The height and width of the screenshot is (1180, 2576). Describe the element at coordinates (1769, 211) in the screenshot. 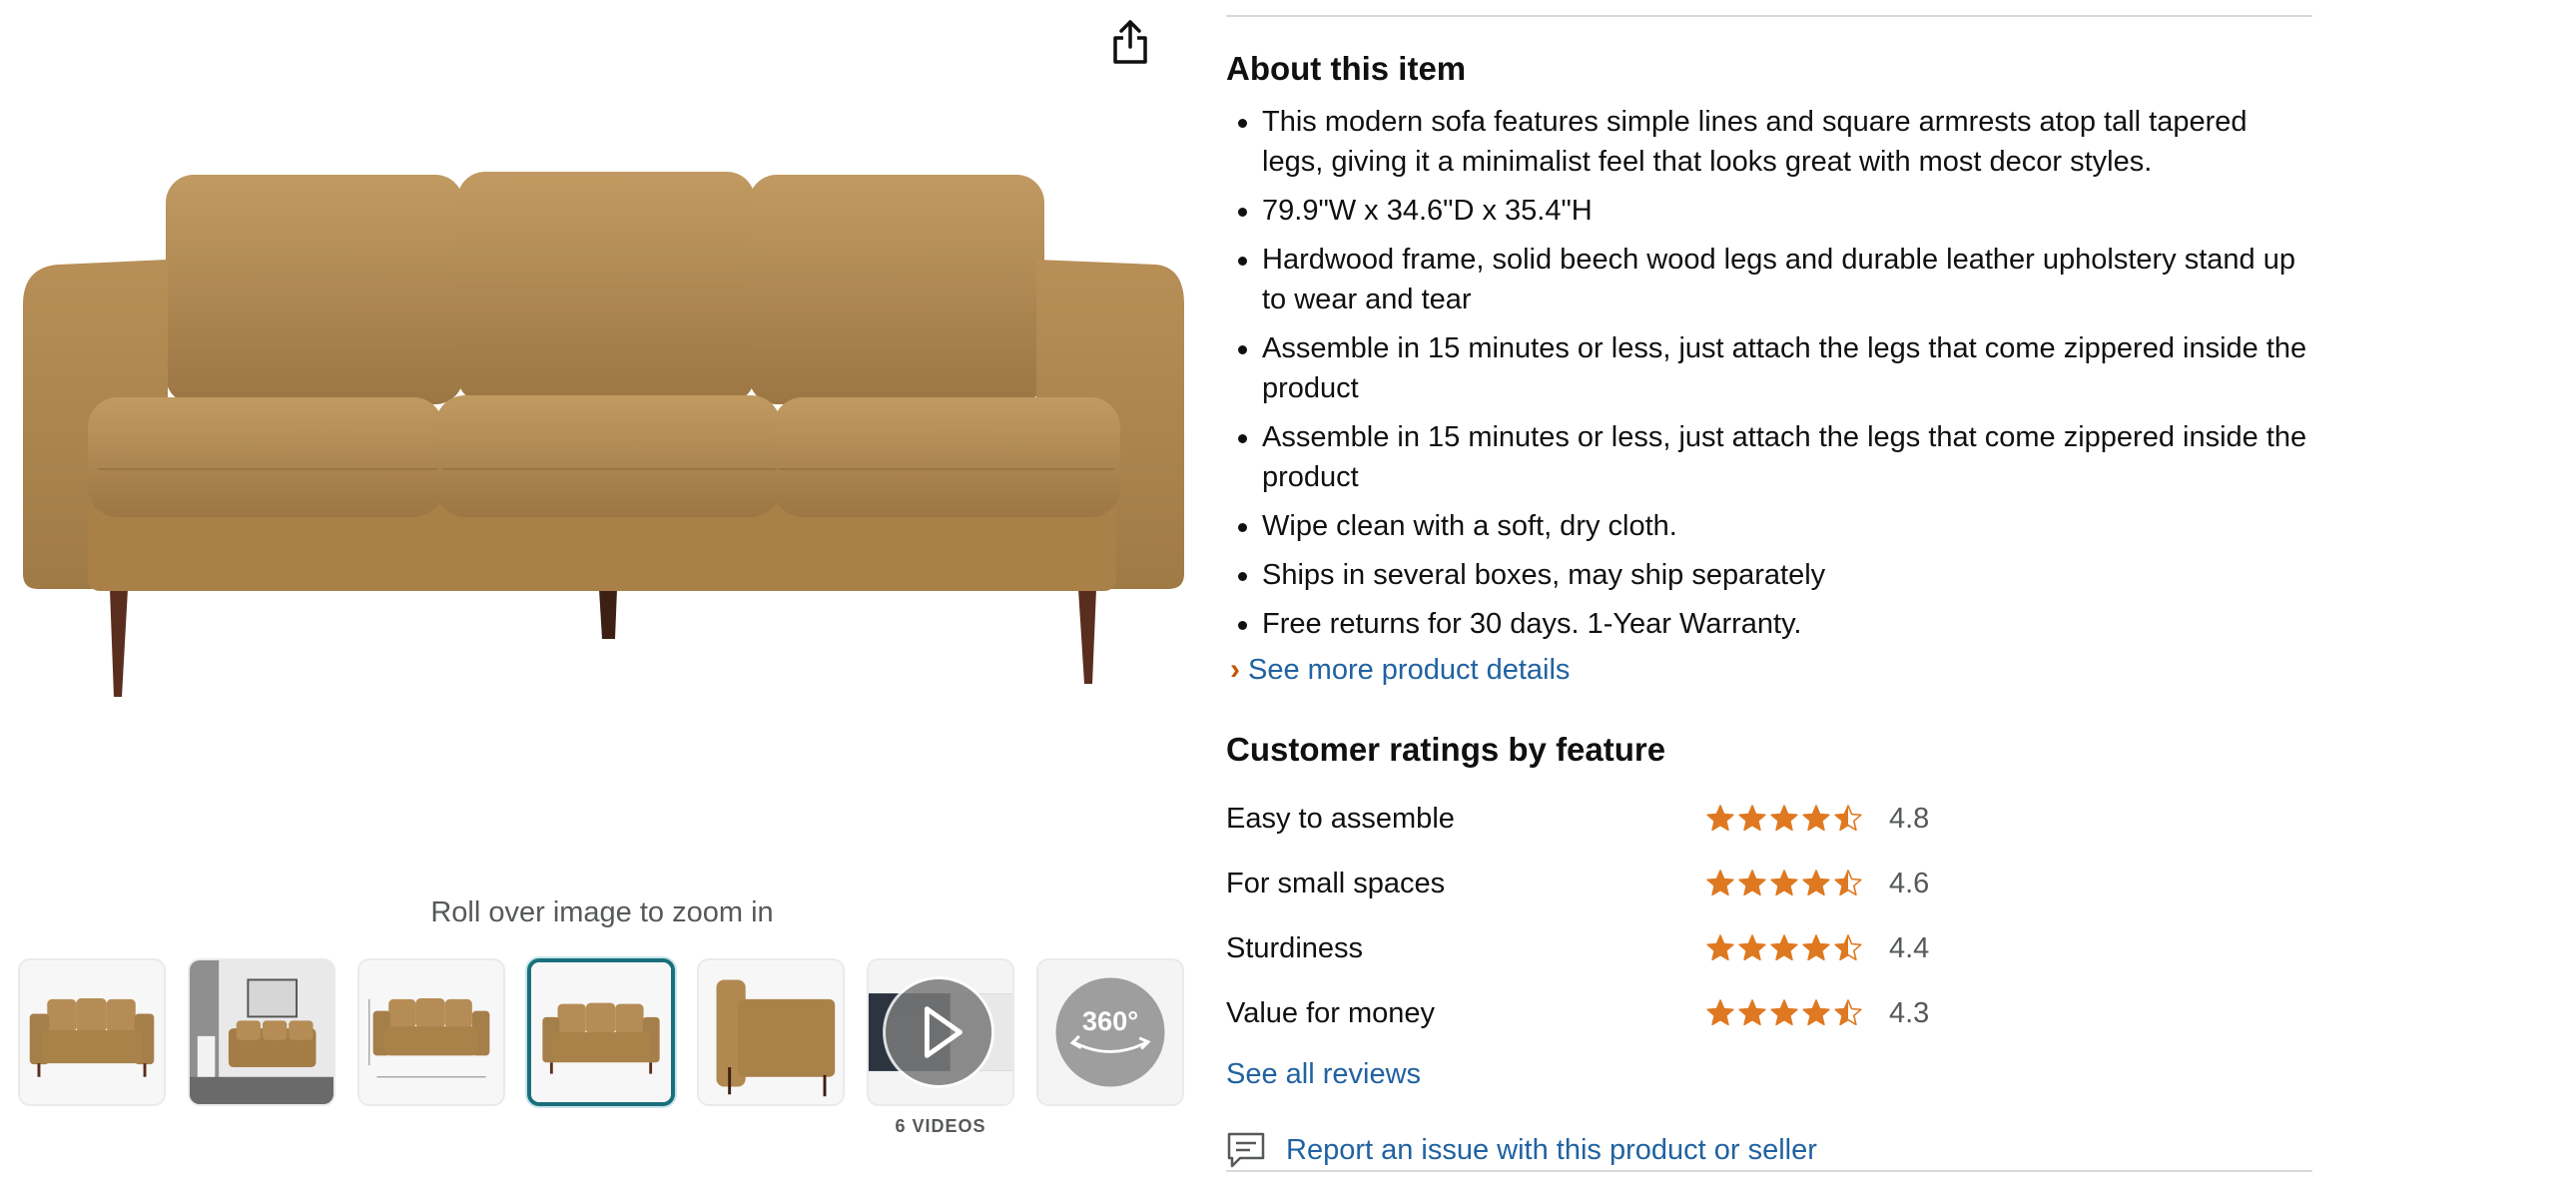

I see `feature-bullet: 79.9"W x 34.6"D x 35.4"H` at that location.